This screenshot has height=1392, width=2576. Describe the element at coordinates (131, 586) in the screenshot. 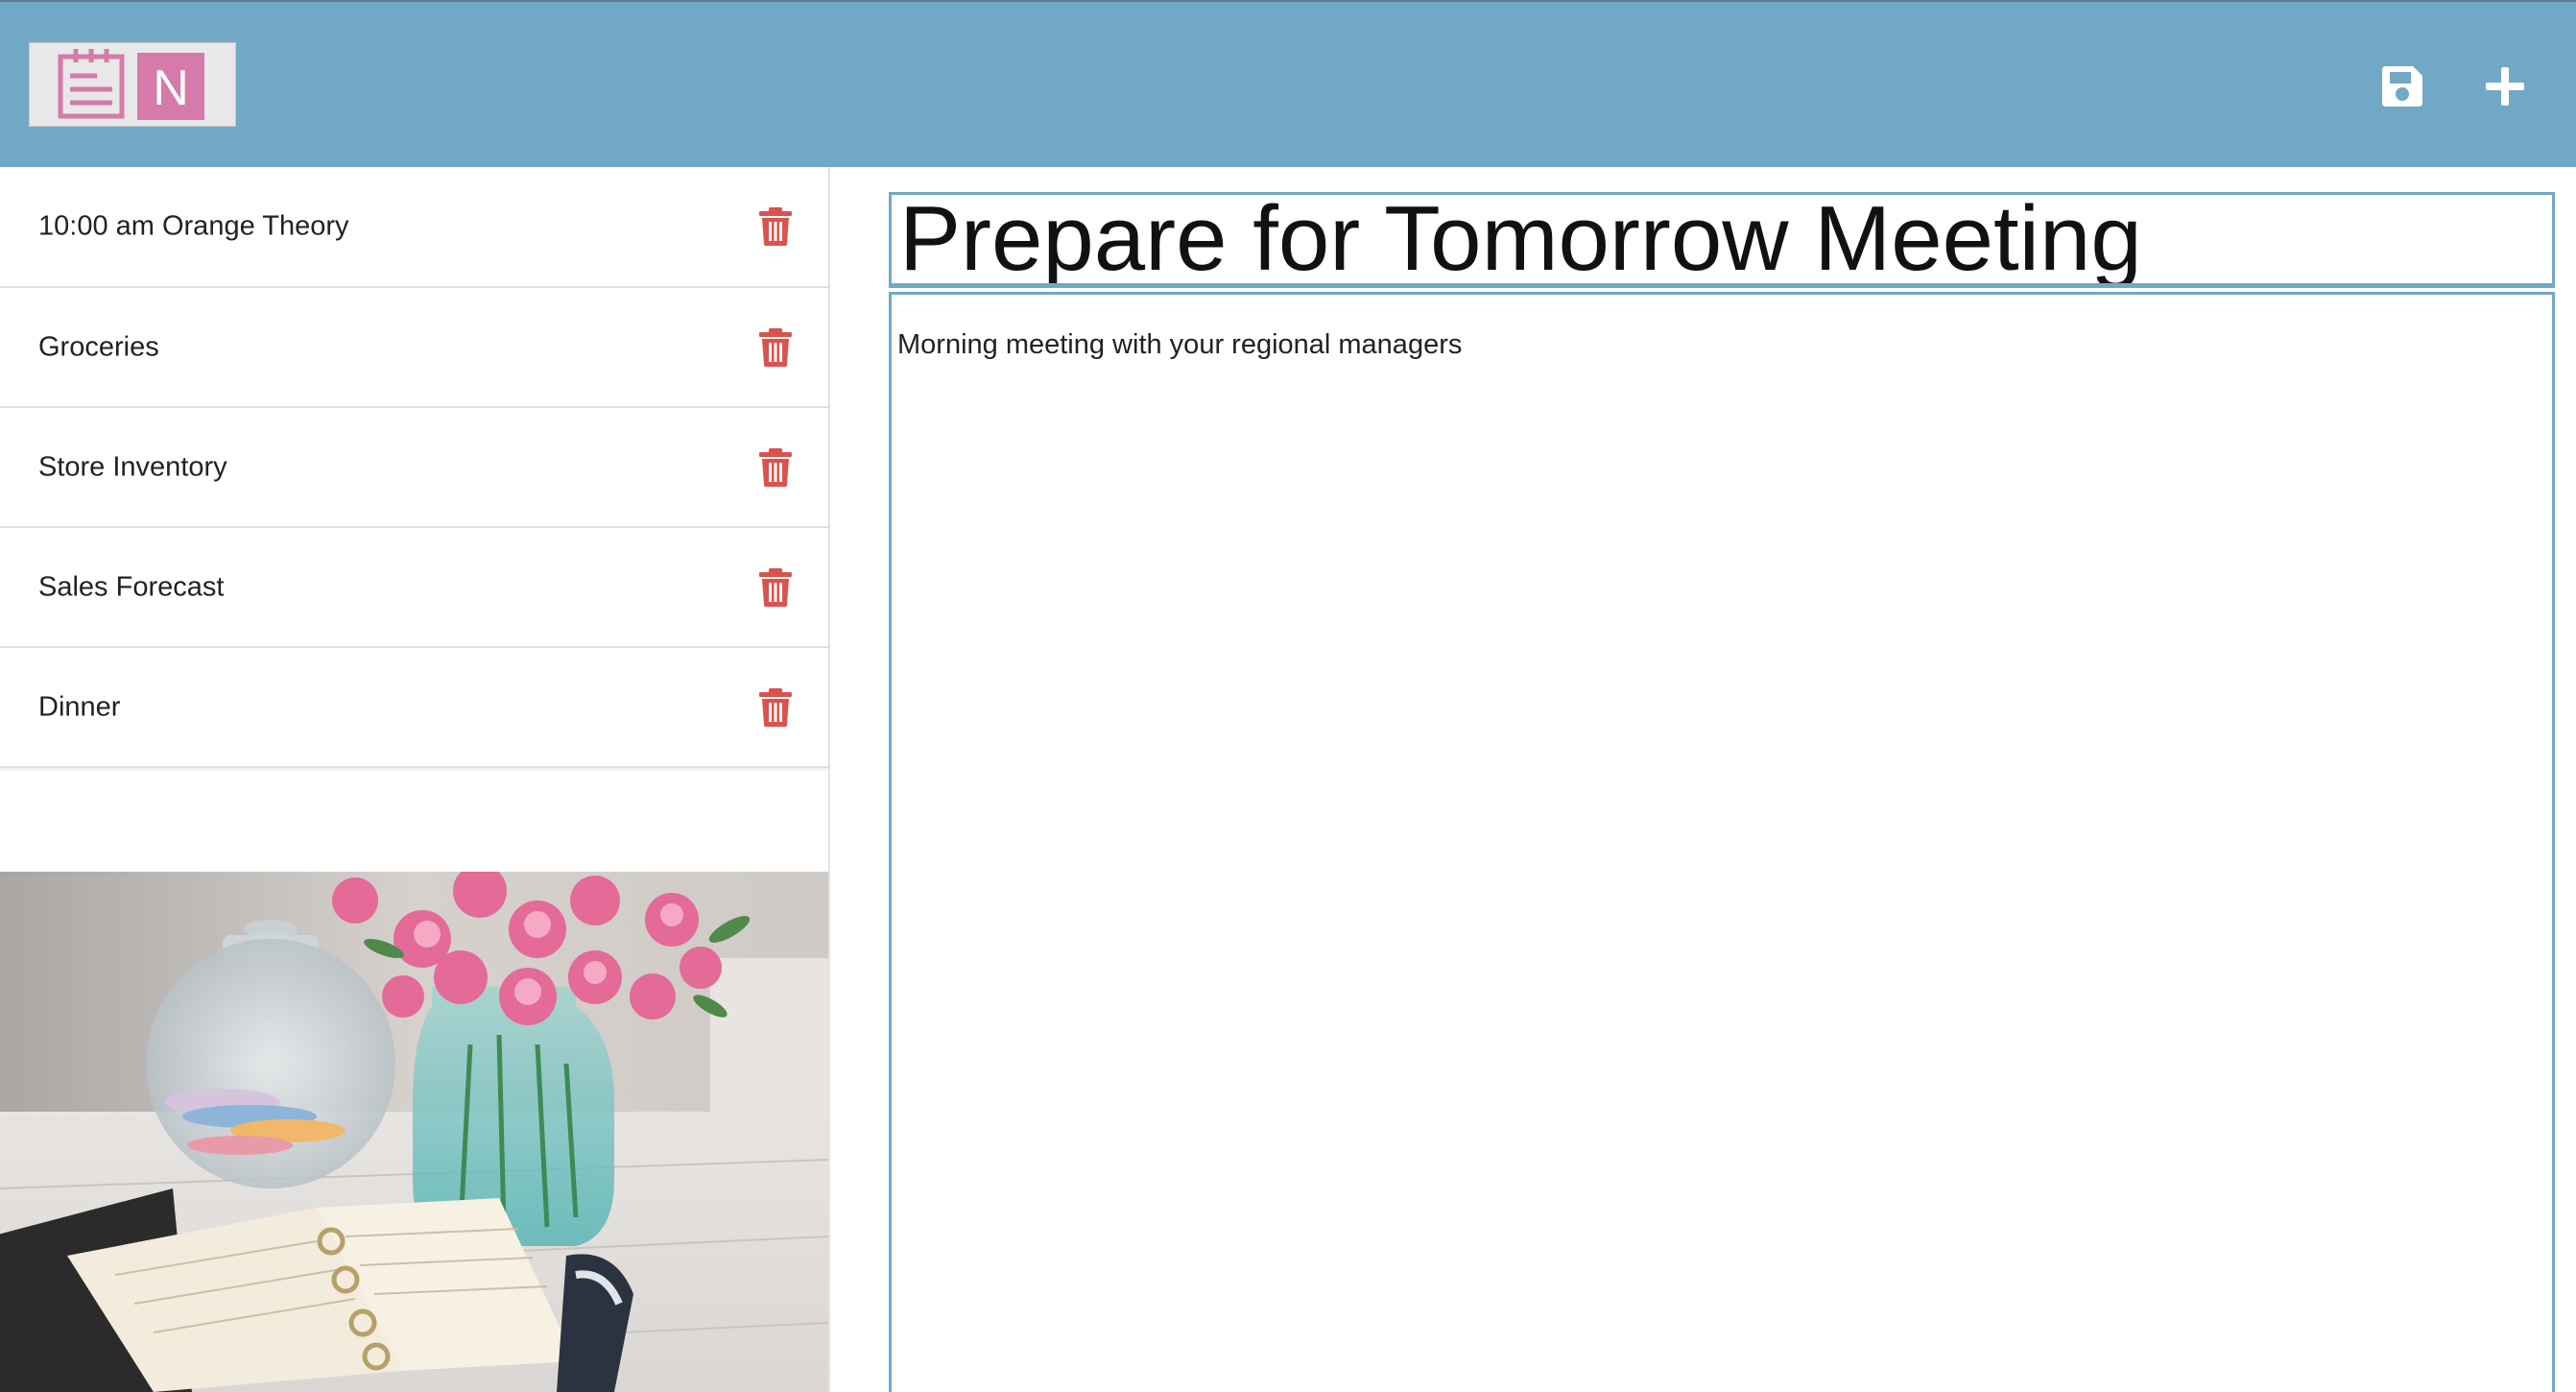

I see `note-title: Sales Forecast` at that location.